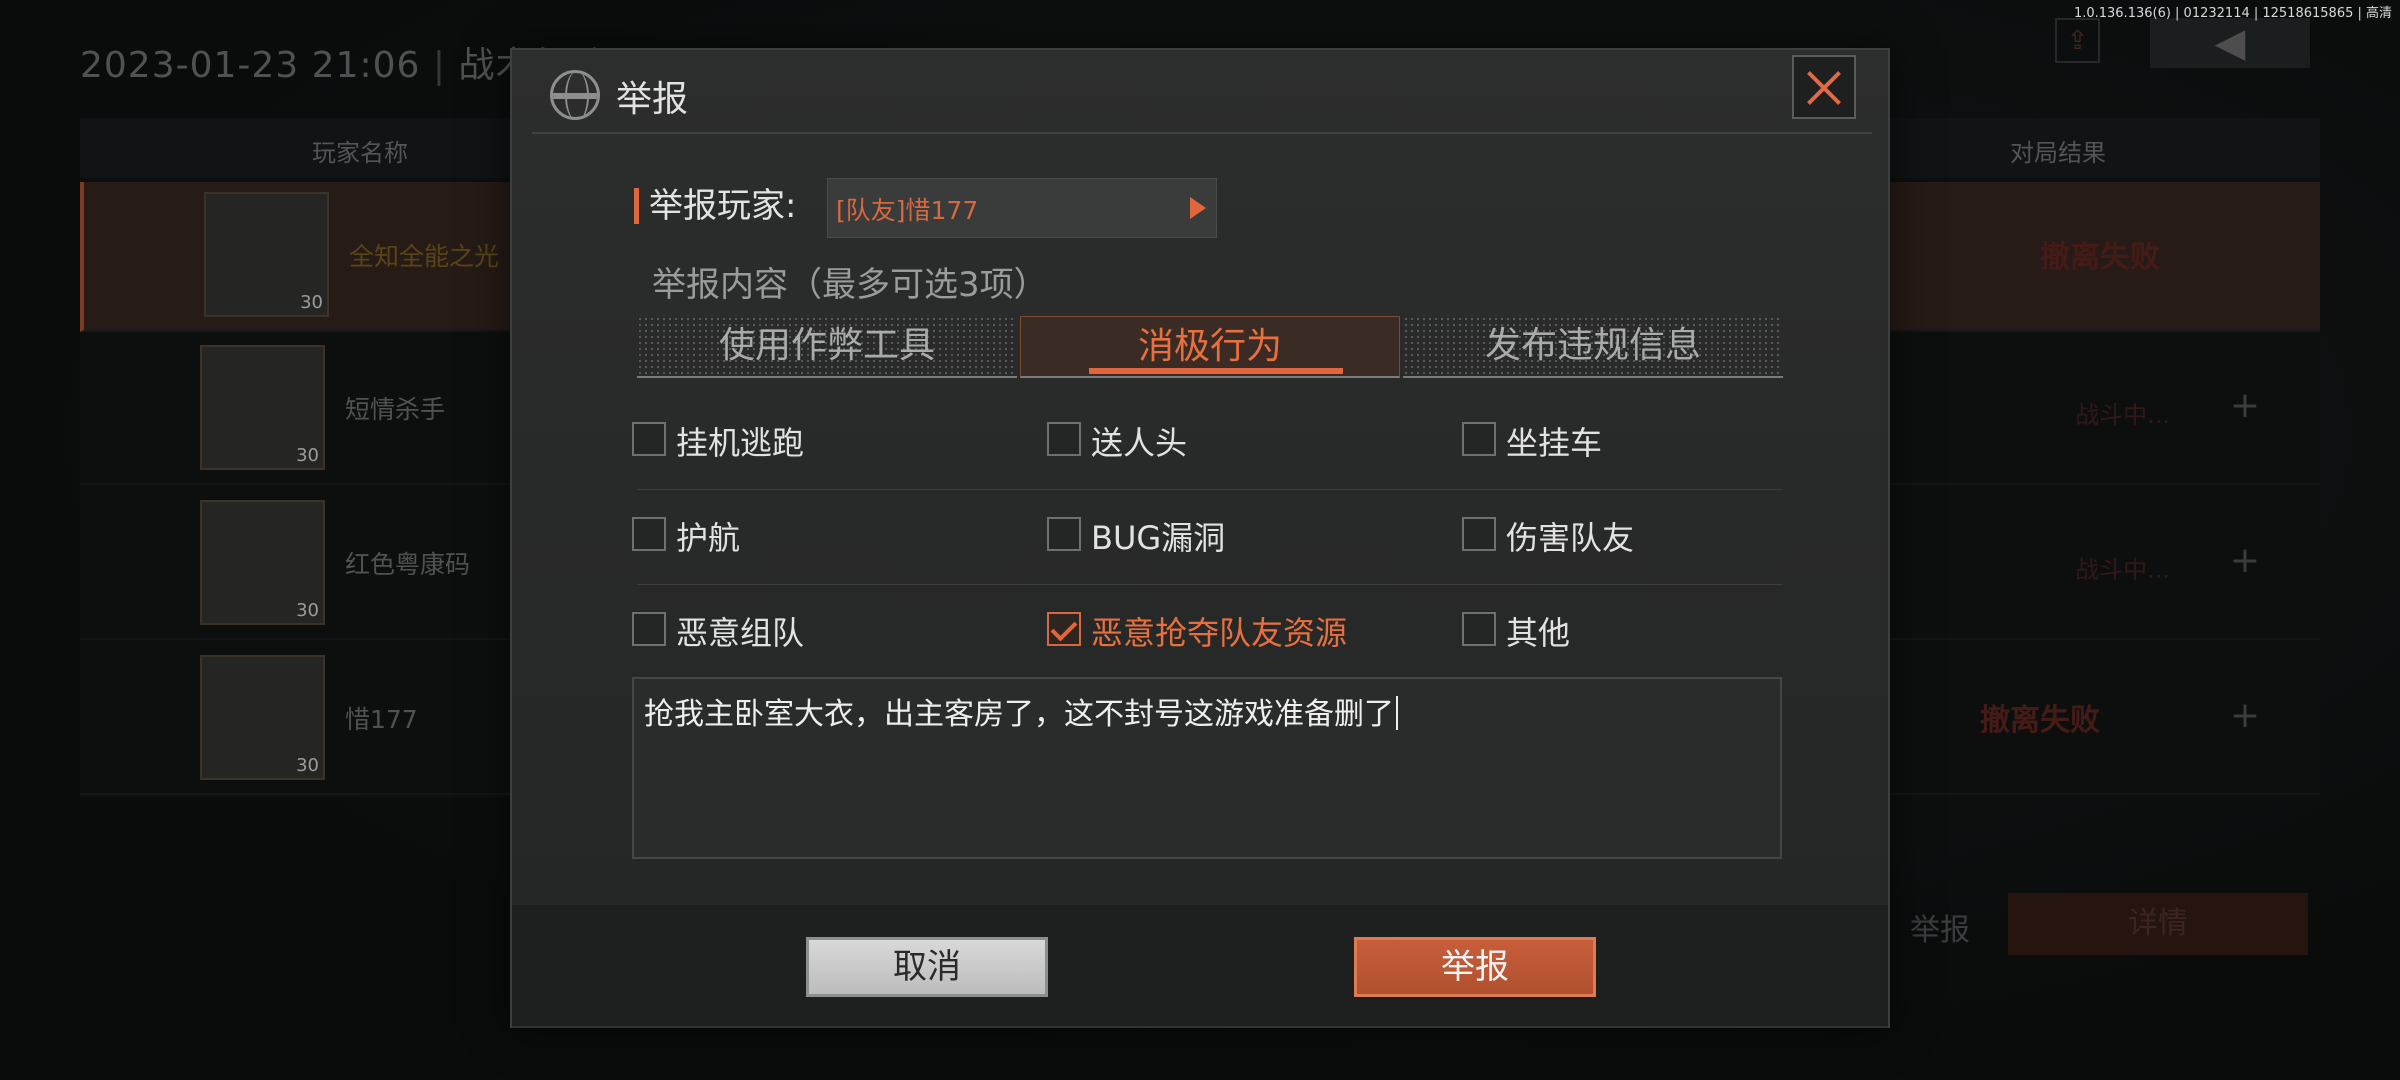 The width and height of the screenshot is (2400, 1080). Describe the element at coordinates (1139, 443) in the screenshot. I see `option-label: 送人头` at that location.